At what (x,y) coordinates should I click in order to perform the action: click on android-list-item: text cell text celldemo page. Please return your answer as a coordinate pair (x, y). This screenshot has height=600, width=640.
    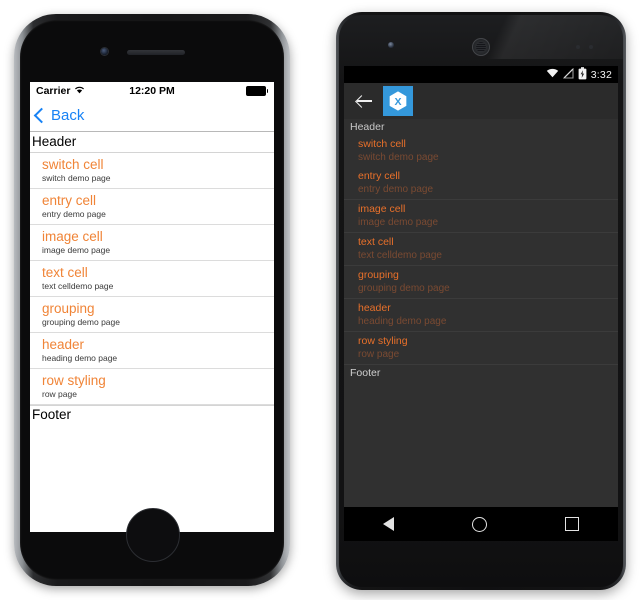
    Looking at the image, I should click on (481, 248).